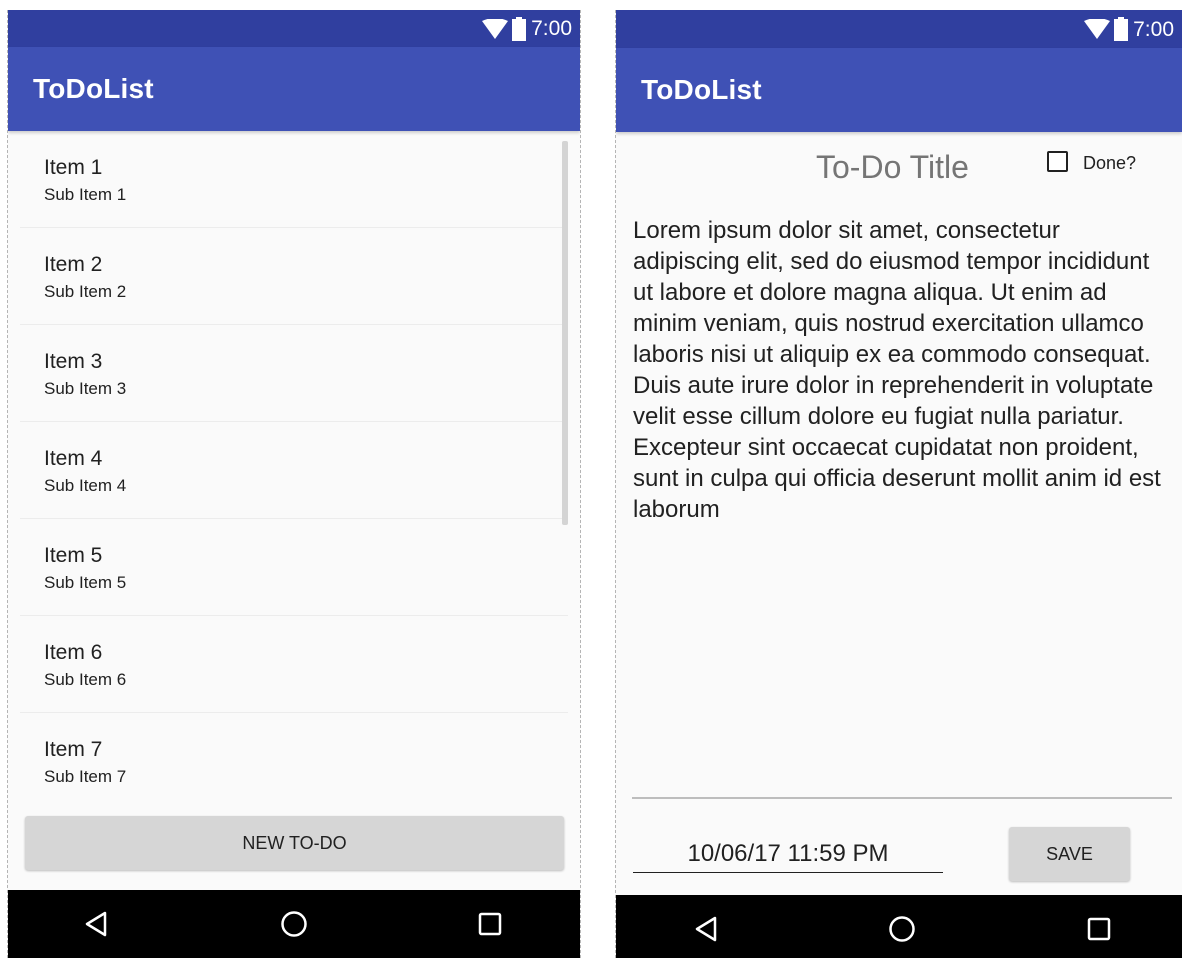 The width and height of the screenshot is (1182, 958). What do you see at coordinates (85, 485) in the screenshot?
I see `item-subtitle: Sub Item 4` at bounding box center [85, 485].